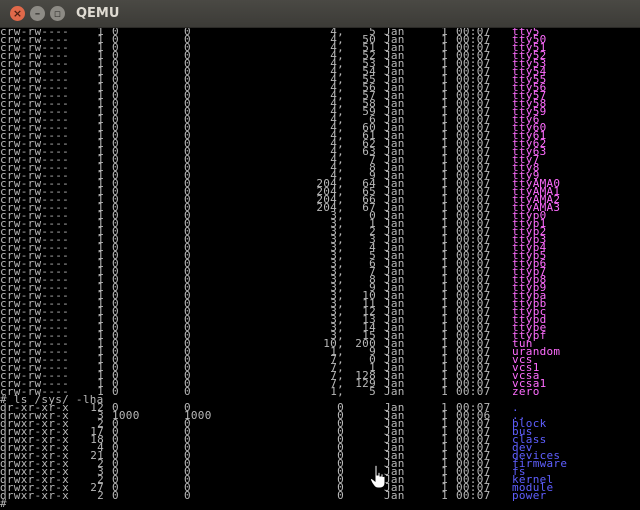  What do you see at coordinates (198, 415) in the screenshot?
I see `owner-group: 1000` at bounding box center [198, 415].